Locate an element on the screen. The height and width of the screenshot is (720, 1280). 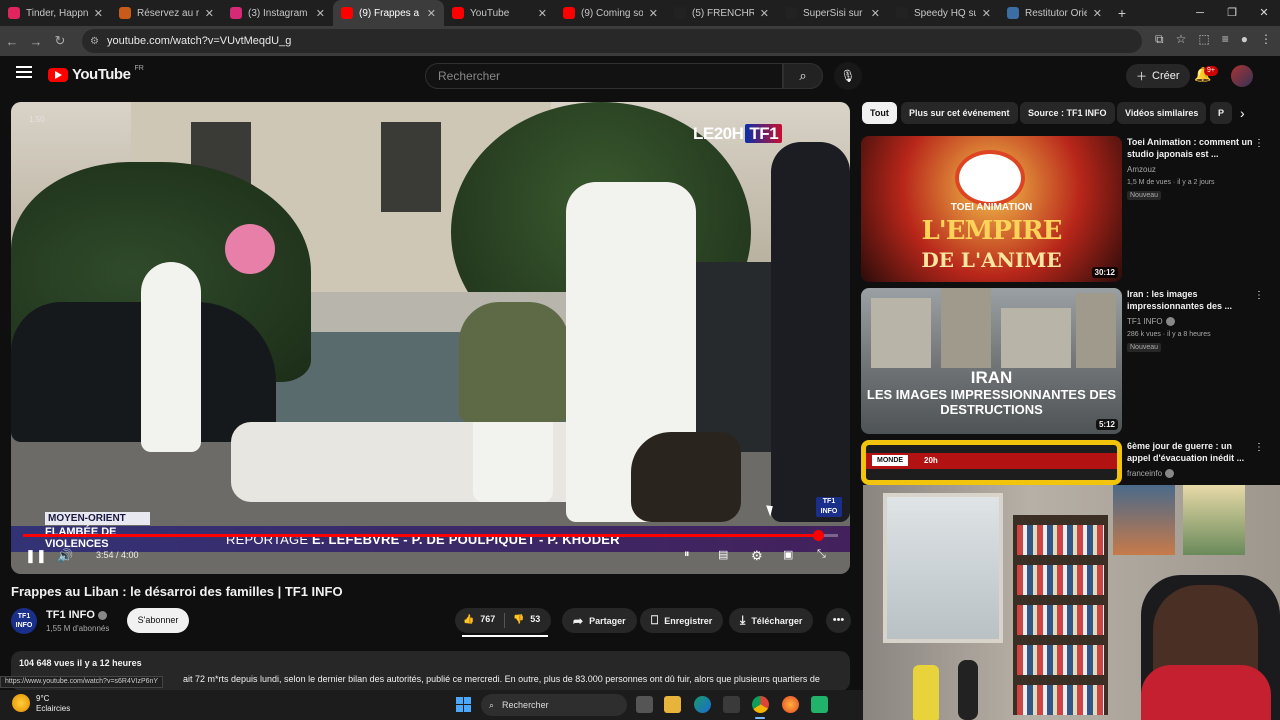
app-icon is located at coordinates (819, 704).